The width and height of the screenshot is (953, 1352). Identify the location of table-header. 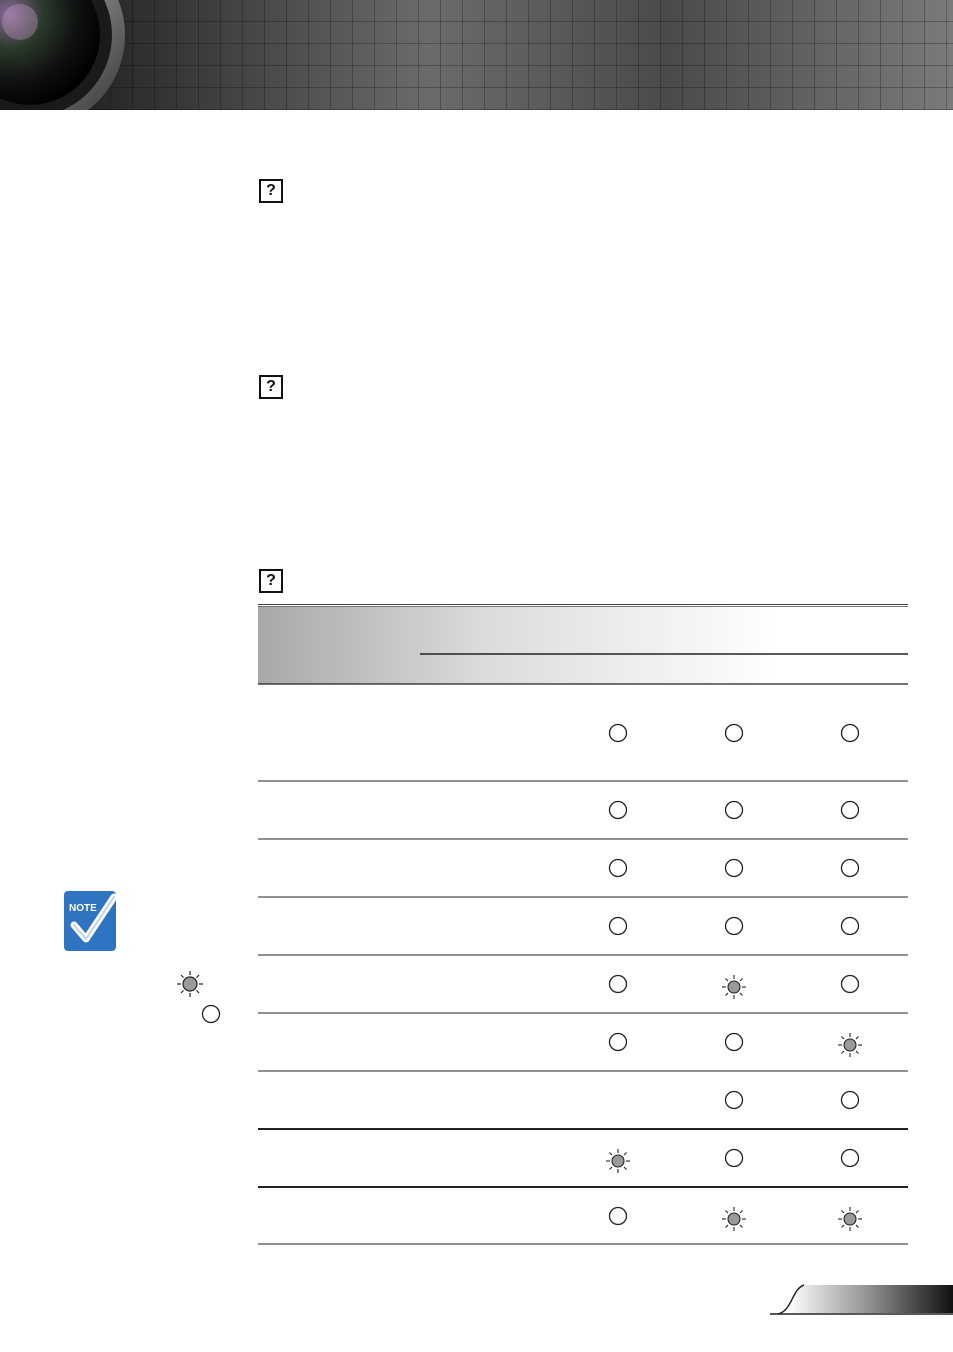
(583, 644).